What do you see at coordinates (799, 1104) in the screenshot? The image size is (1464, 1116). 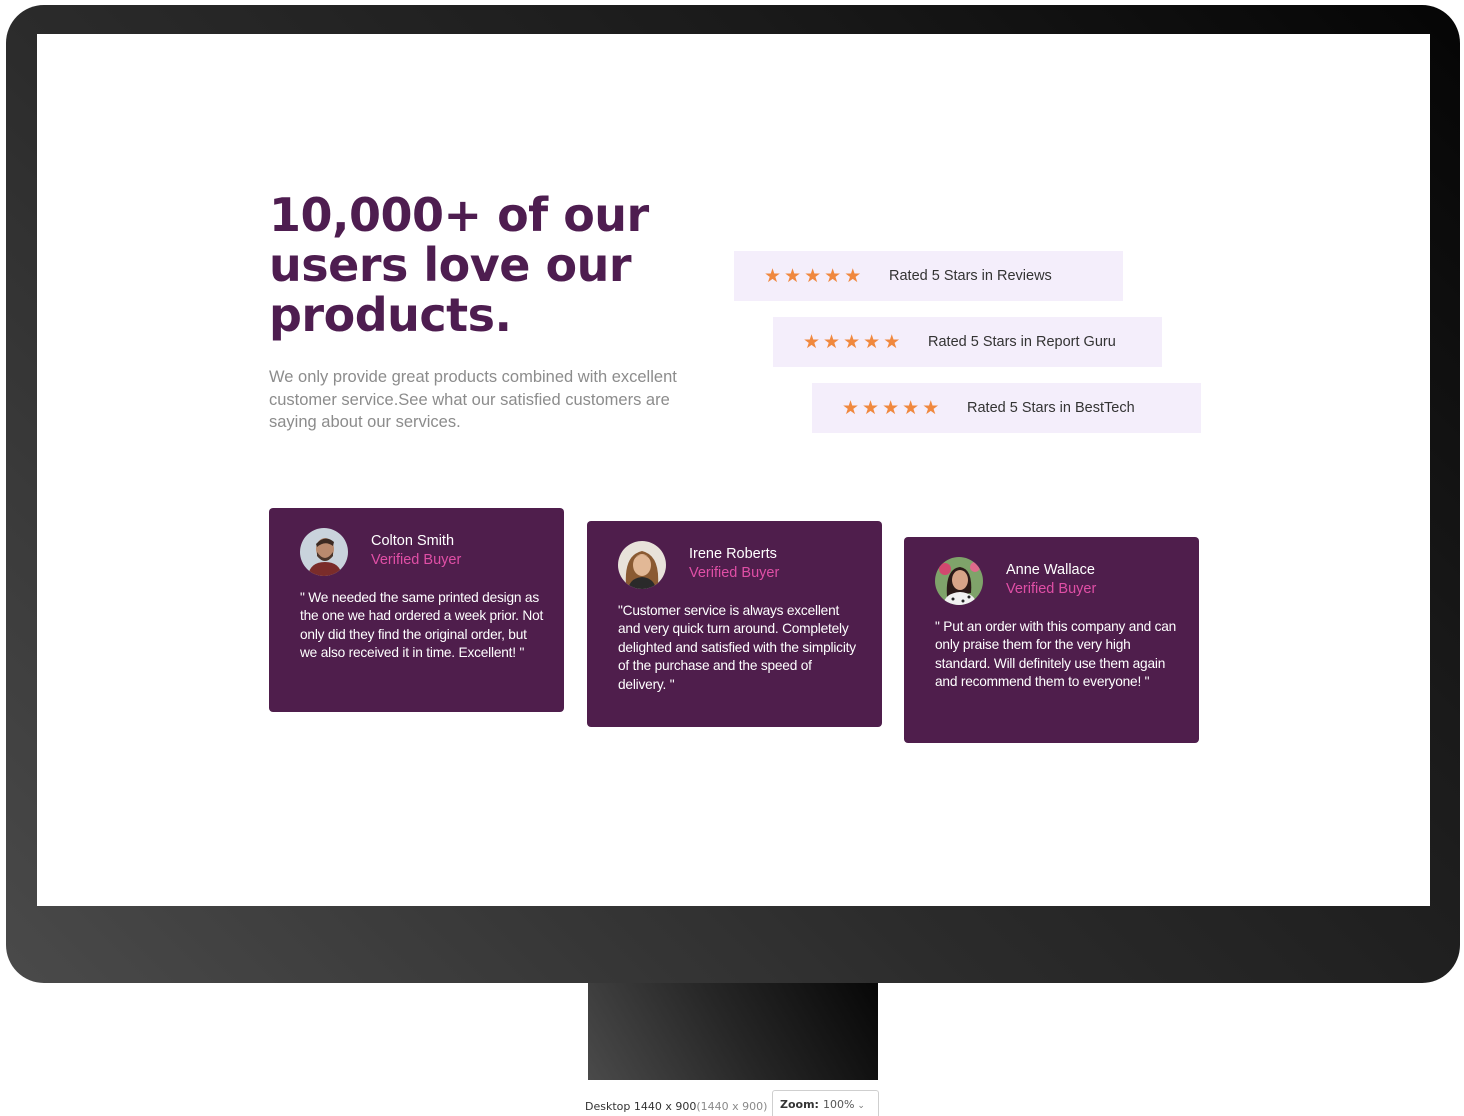 I see `zoom-label: Zoom:` at bounding box center [799, 1104].